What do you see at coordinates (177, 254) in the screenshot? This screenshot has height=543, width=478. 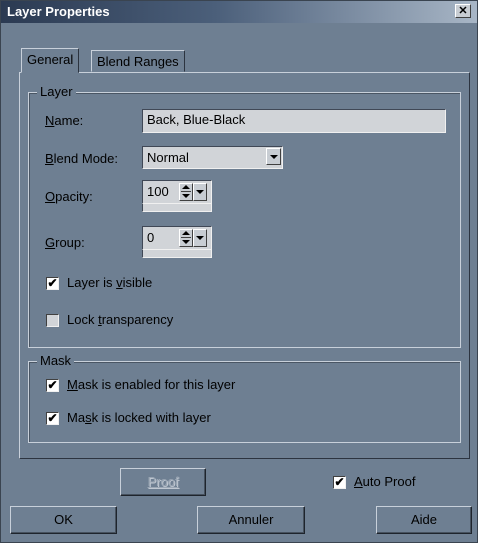 I see `group-field-underline` at bounding box center [177, 254].